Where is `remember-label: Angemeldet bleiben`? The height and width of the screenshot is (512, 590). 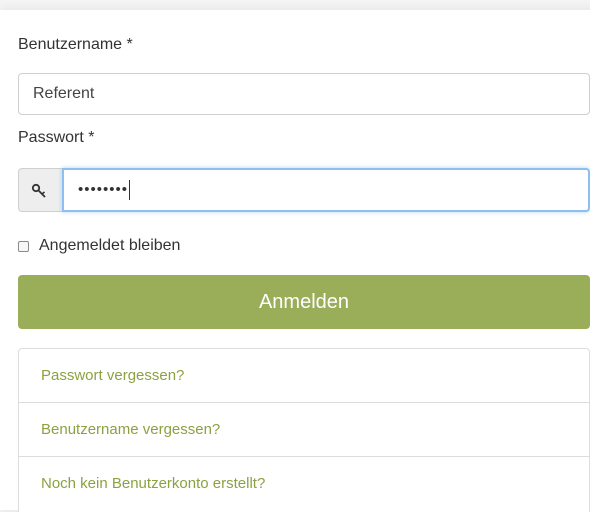
remember-label: Angemeldet bleiben is located at coordinates (109, 246).